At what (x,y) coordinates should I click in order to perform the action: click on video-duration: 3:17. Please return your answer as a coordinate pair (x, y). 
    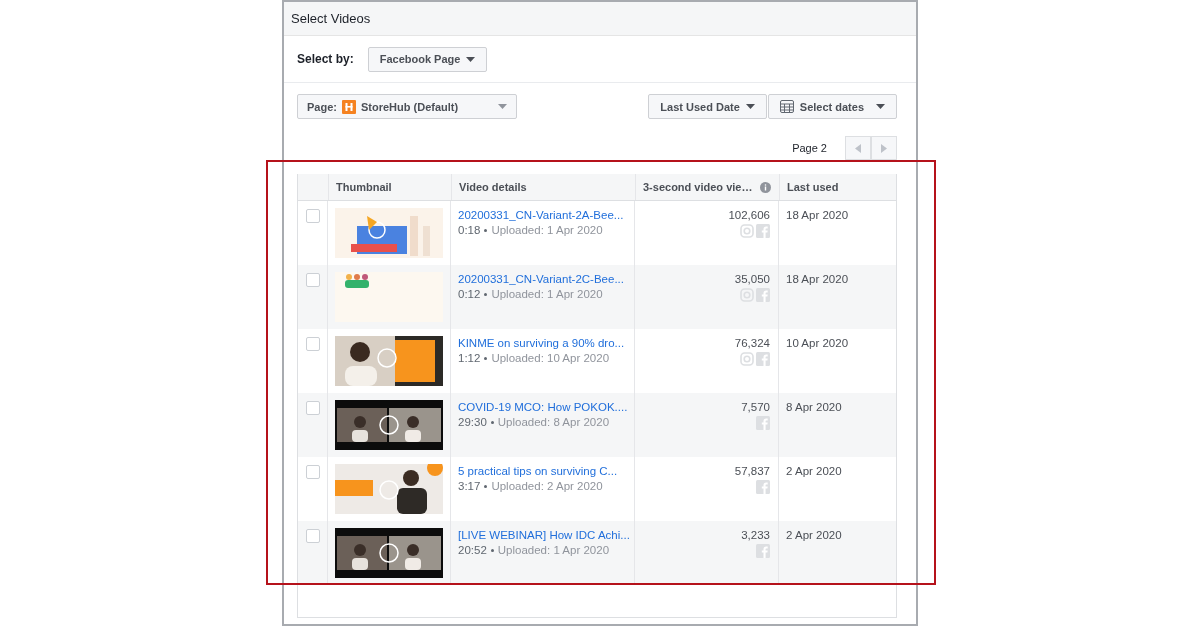
    Looking at the image, I should click on (469, 486).